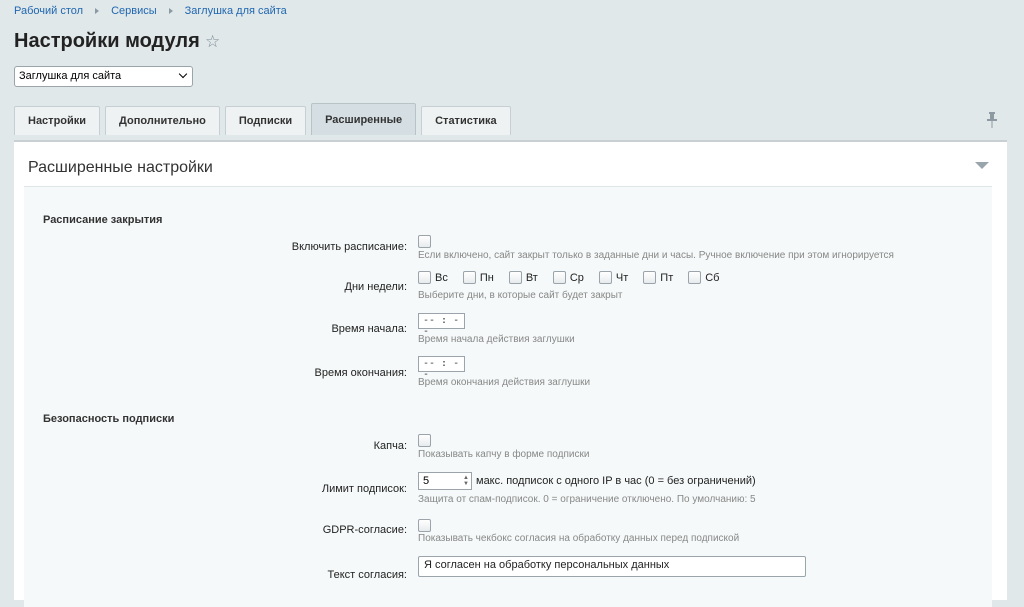  I want to click on end-time-input: --, so click(441, 368).